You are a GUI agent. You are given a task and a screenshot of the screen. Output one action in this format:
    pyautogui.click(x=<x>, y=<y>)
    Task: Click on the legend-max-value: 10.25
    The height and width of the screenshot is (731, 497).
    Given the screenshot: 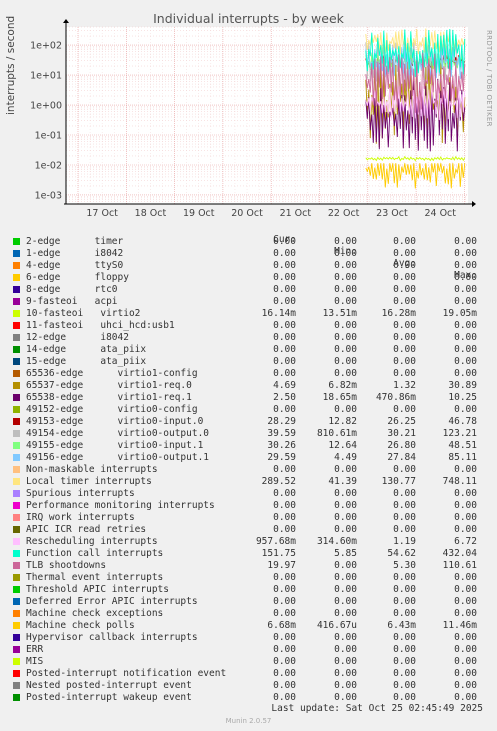 What is the action you would take?
    pyautogui.click(x=462, y=397)
    